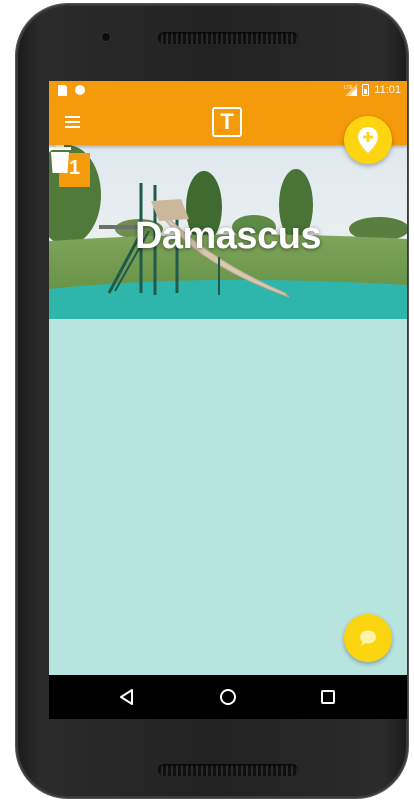 This screenshot has height=802, width=414. I want to click on signal-icon: LTE, so click(351, 90).